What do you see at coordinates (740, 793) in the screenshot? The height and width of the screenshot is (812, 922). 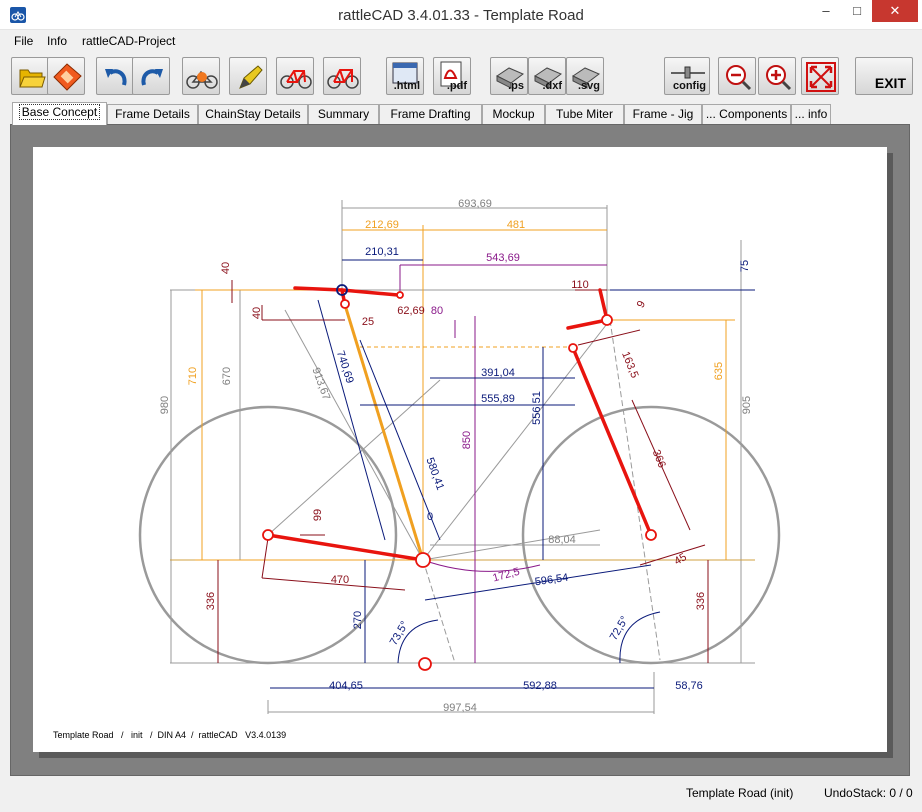 I see `status-project: Template Road (init)` at bounding box center [740, 793].